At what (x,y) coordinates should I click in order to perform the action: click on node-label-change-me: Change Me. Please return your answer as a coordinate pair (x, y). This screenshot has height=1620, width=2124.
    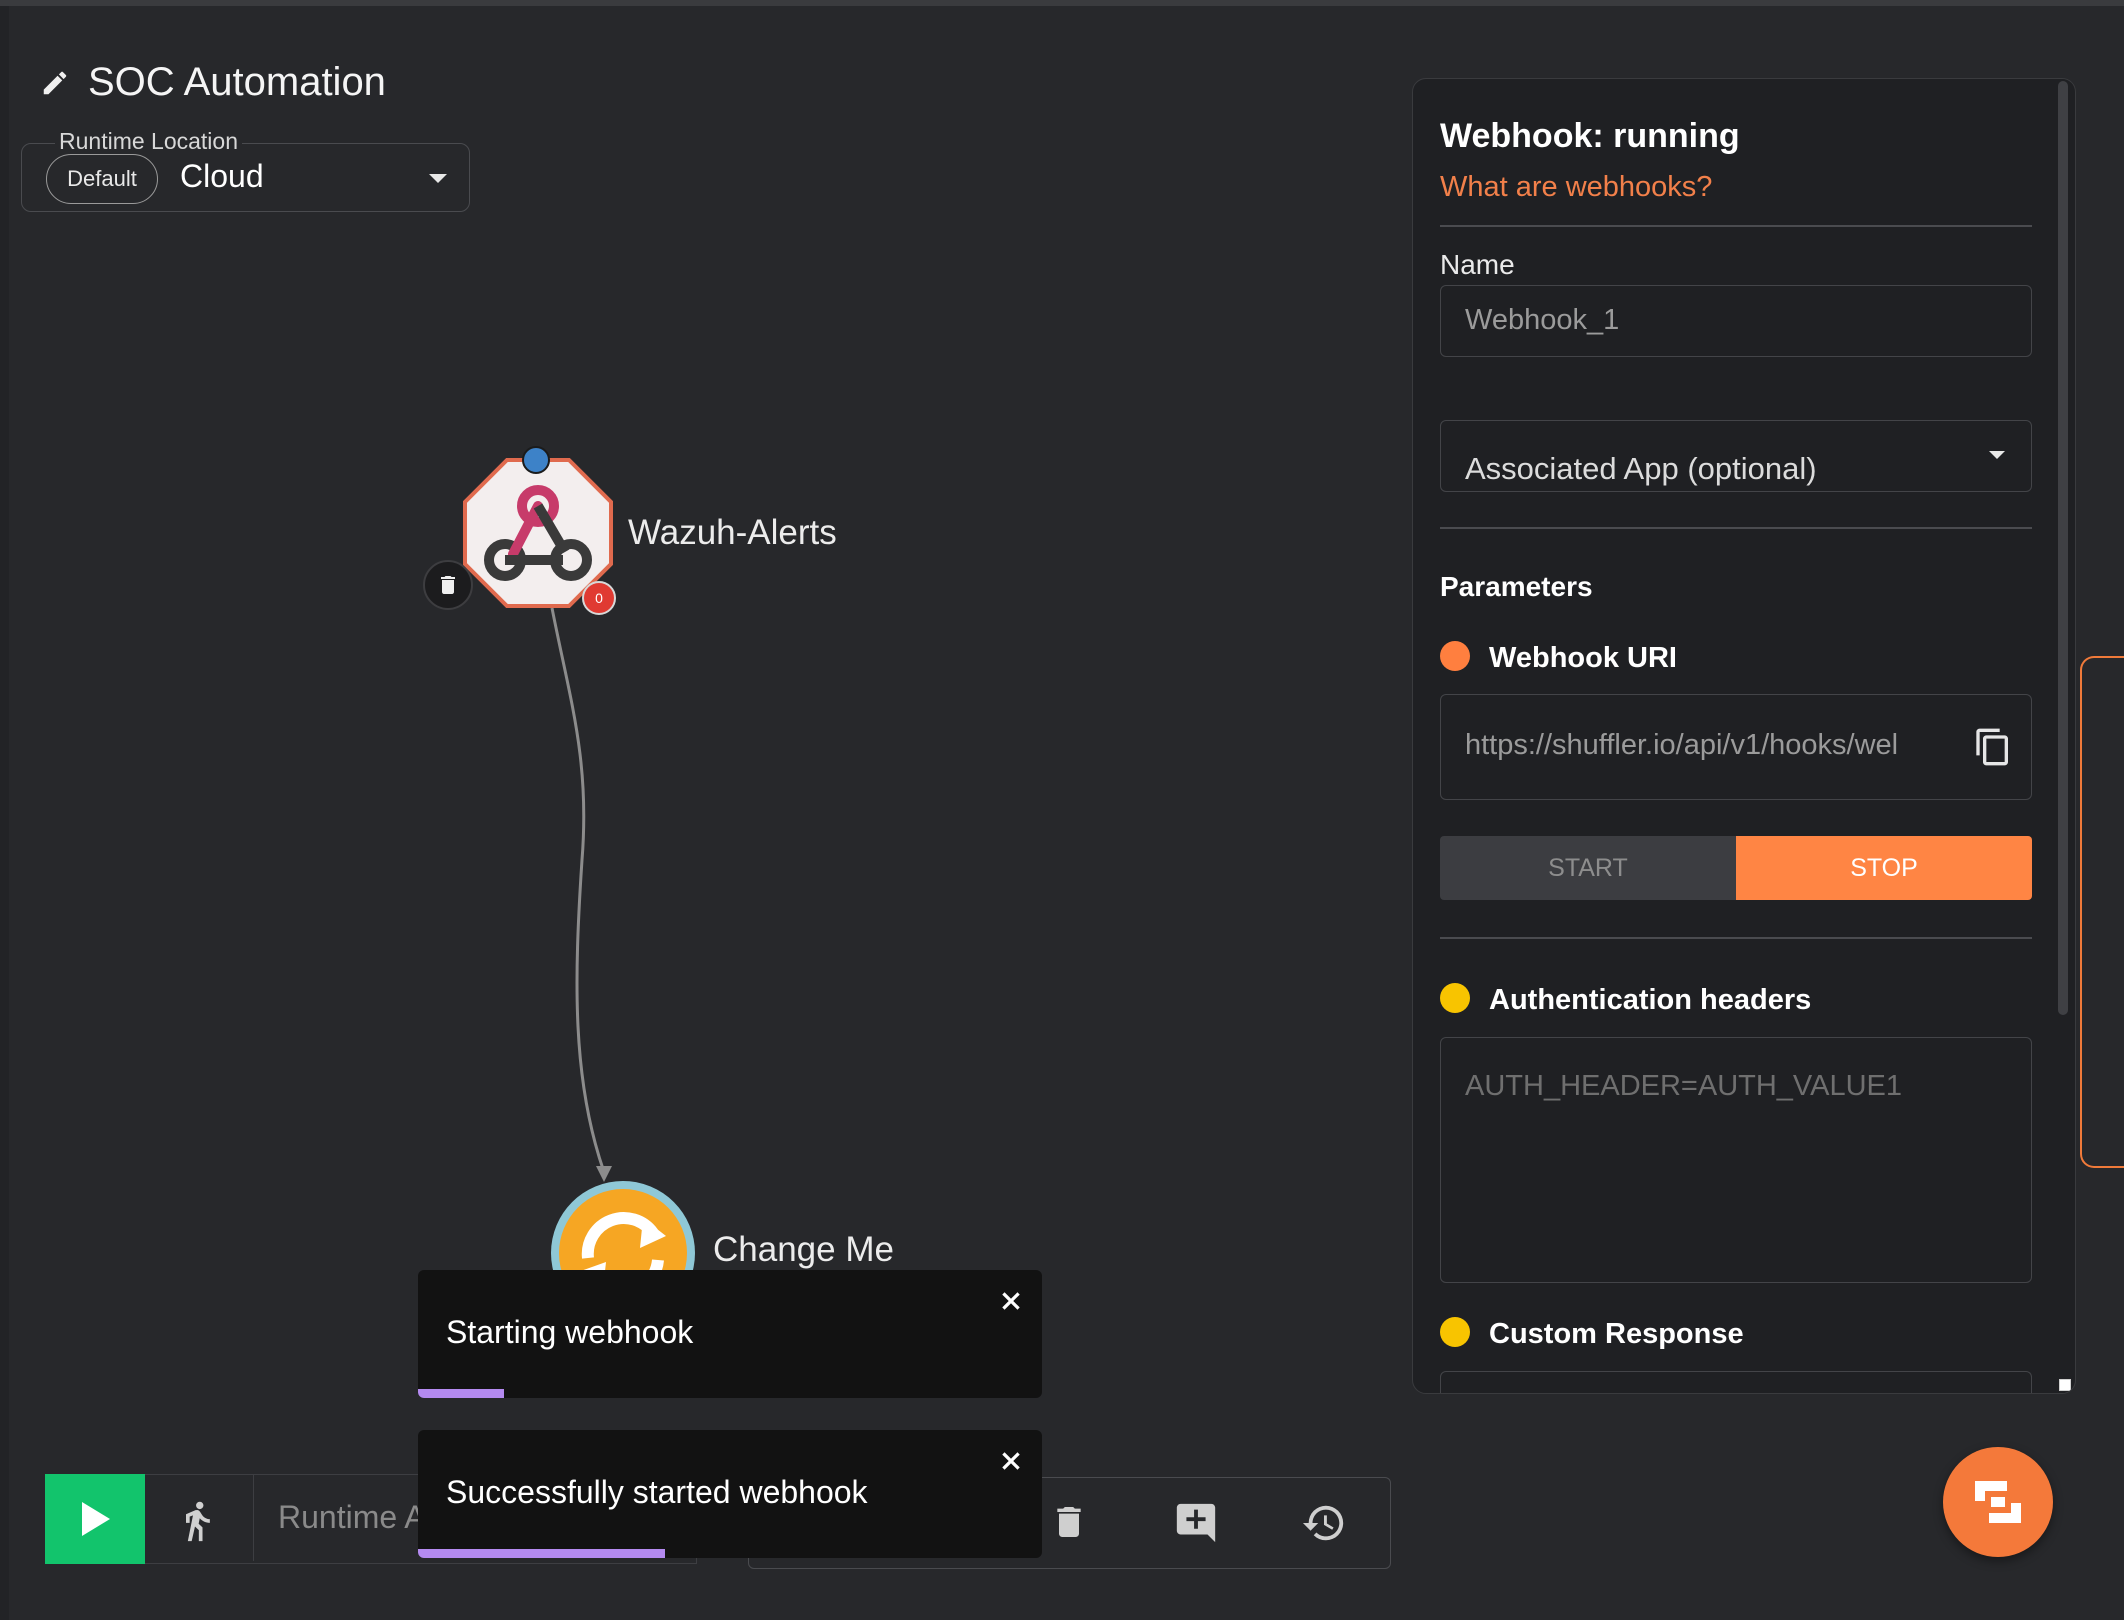
    Looking at the image, I should click on (803, 1249).